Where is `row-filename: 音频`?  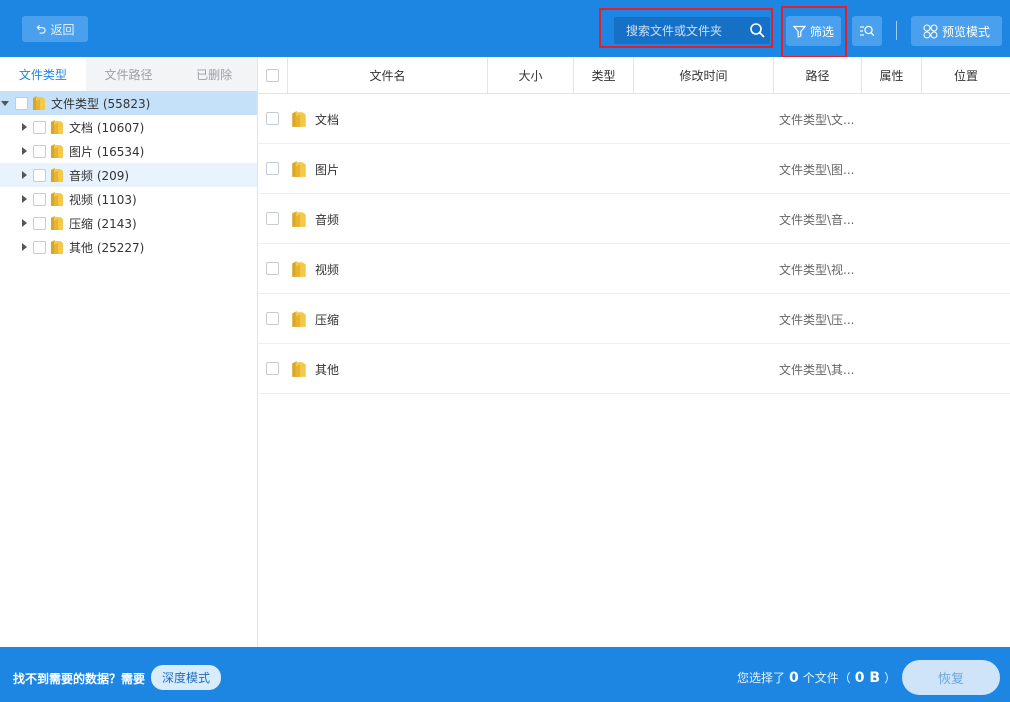 row-filename: 音频 is located at coordinates (327, 220).